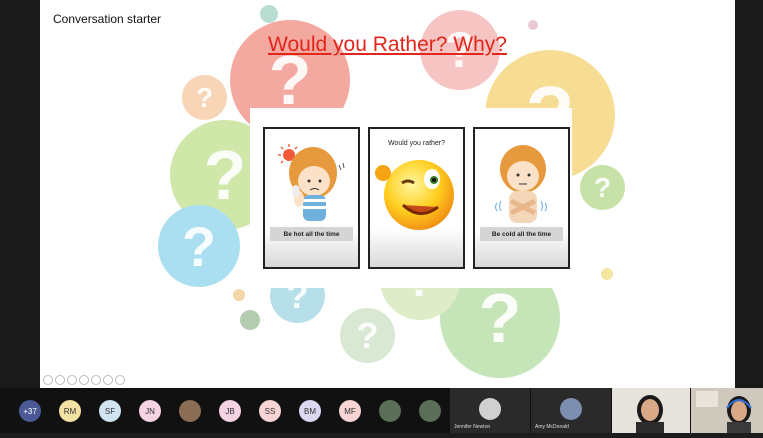 Image resolution: width=763 pixels, height=438 pixels. I want to click on toolbar-zoom-icon, so click(96, 380).